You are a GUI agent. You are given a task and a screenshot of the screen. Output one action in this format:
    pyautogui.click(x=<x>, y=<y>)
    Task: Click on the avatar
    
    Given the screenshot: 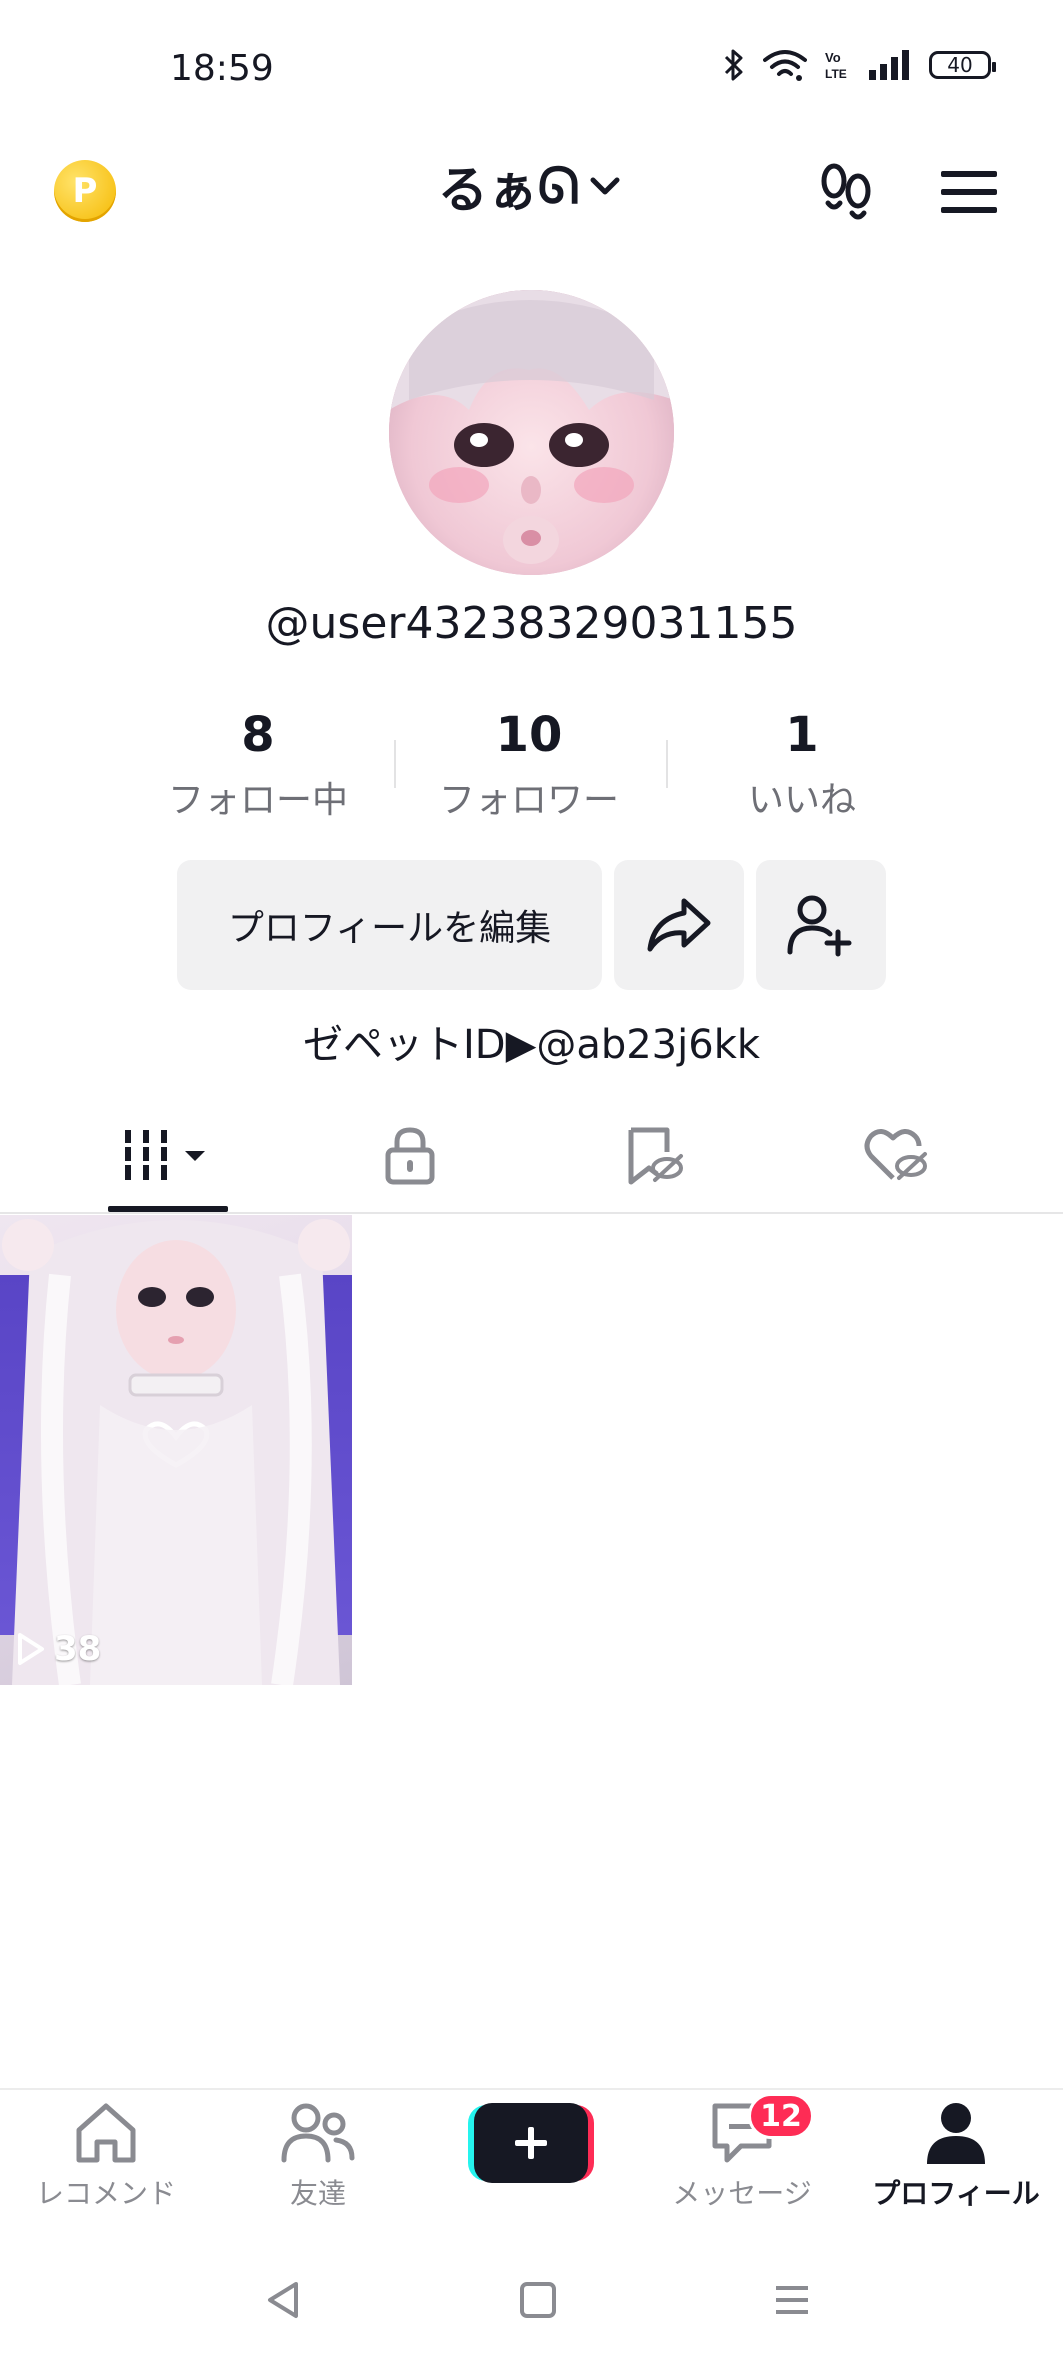 What is the action you would take?
    pyautogui.click(x=531, y=432)
    